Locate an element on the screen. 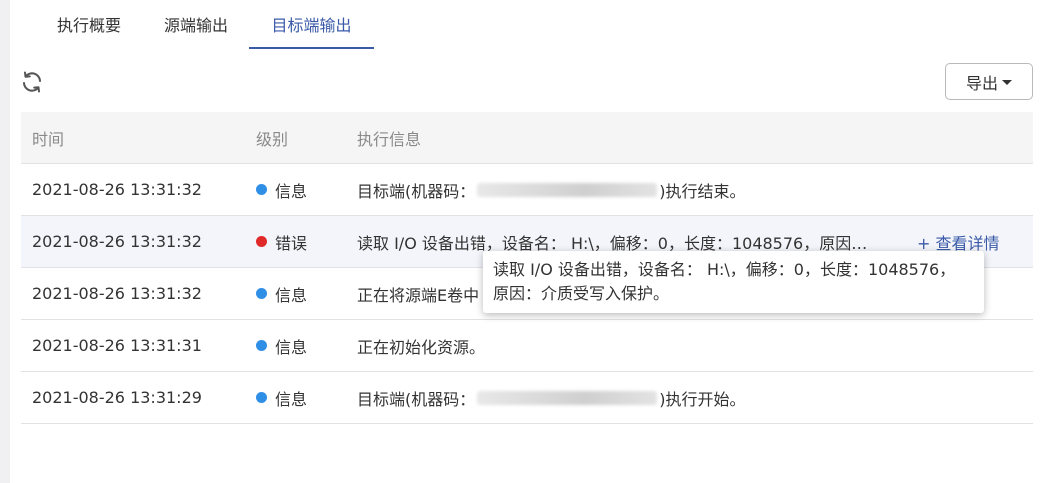  export-button-label: 导出 is located at coordinates (981, 83).